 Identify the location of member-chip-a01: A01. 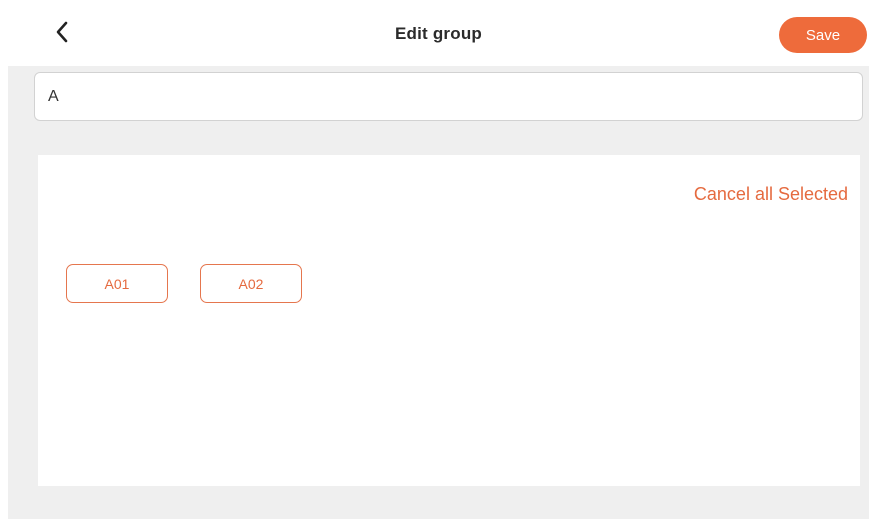
(117, 283).